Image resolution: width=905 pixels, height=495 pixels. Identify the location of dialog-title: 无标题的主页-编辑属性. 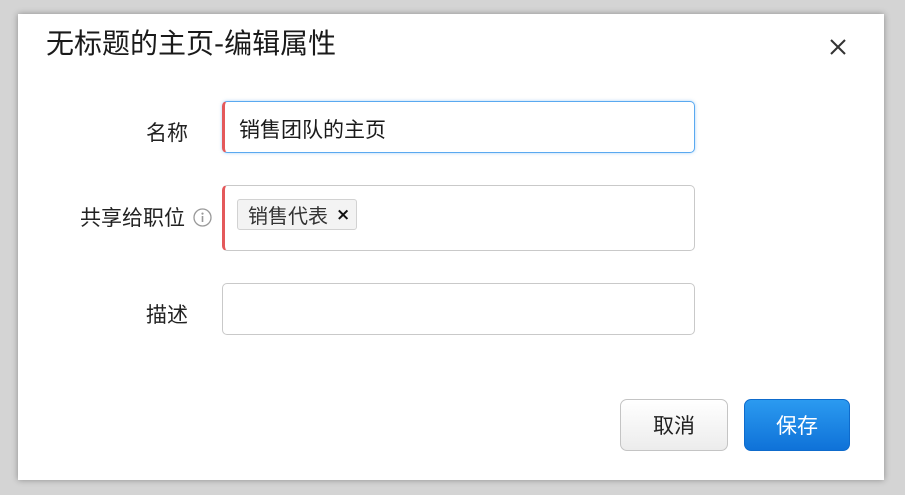
(191, 43).